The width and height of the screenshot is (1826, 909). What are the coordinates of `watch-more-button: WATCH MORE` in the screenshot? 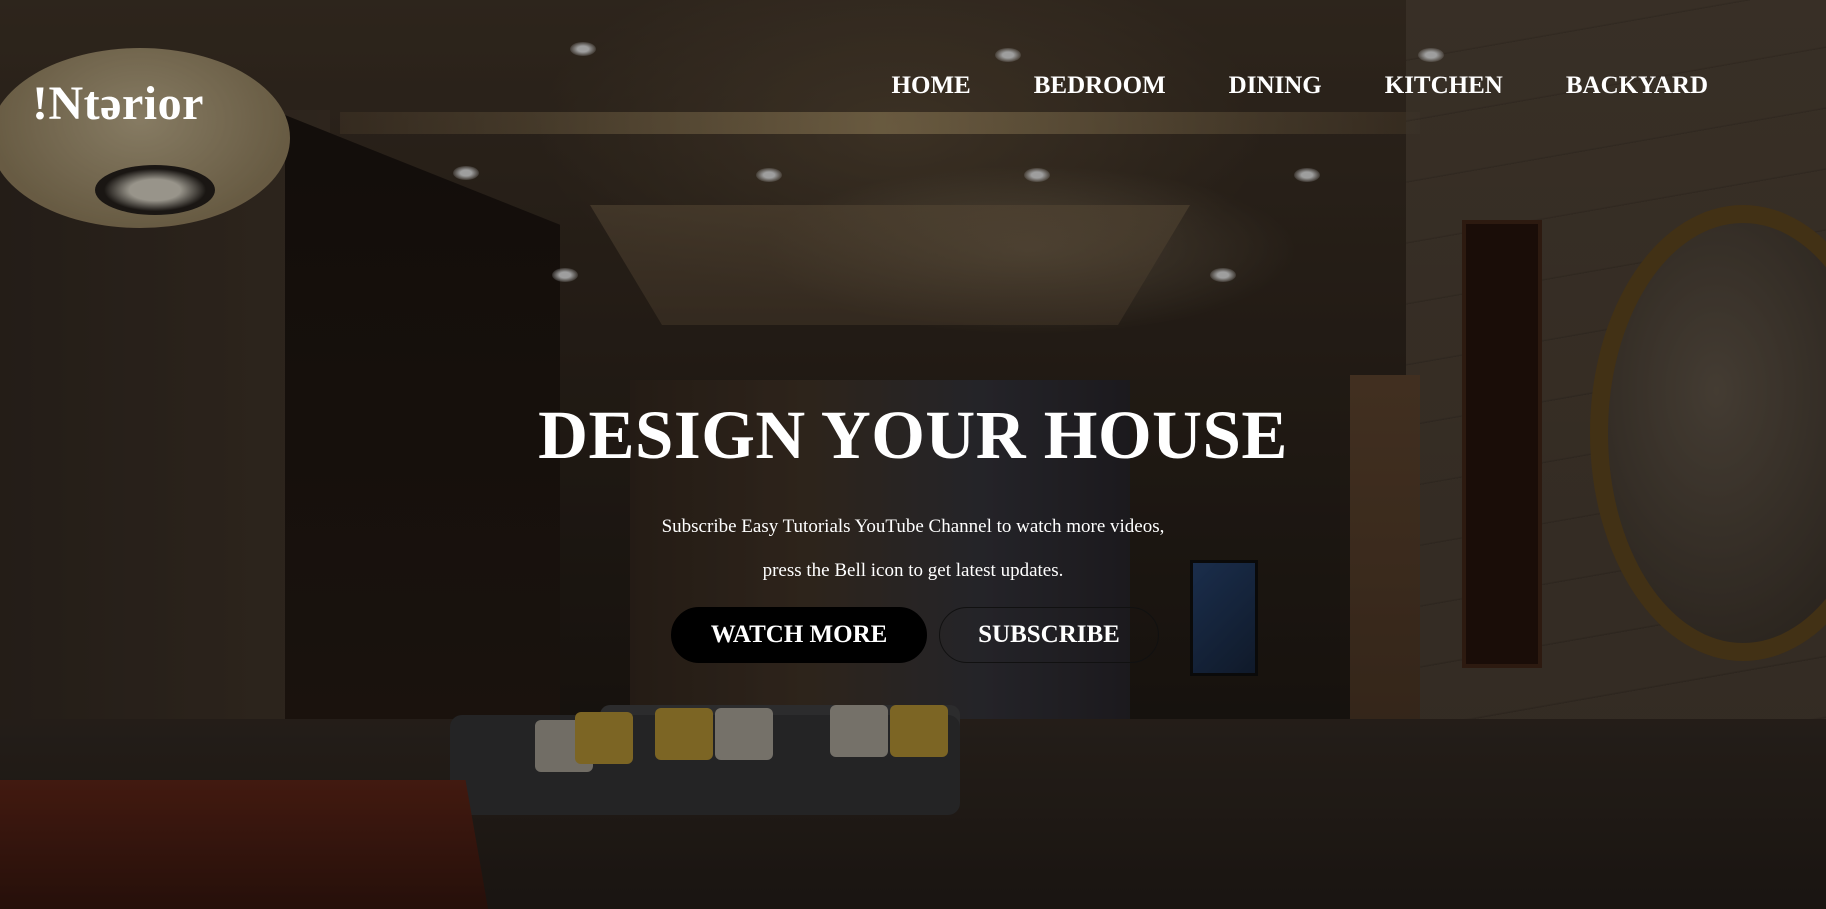 It's located at (799, 635).